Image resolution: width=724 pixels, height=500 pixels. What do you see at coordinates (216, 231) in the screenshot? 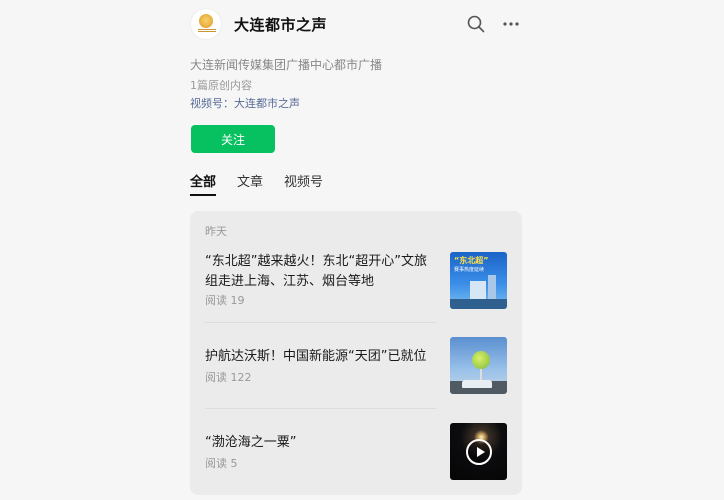
I see `date-label: 昨天` at bounding box center [216, 231].